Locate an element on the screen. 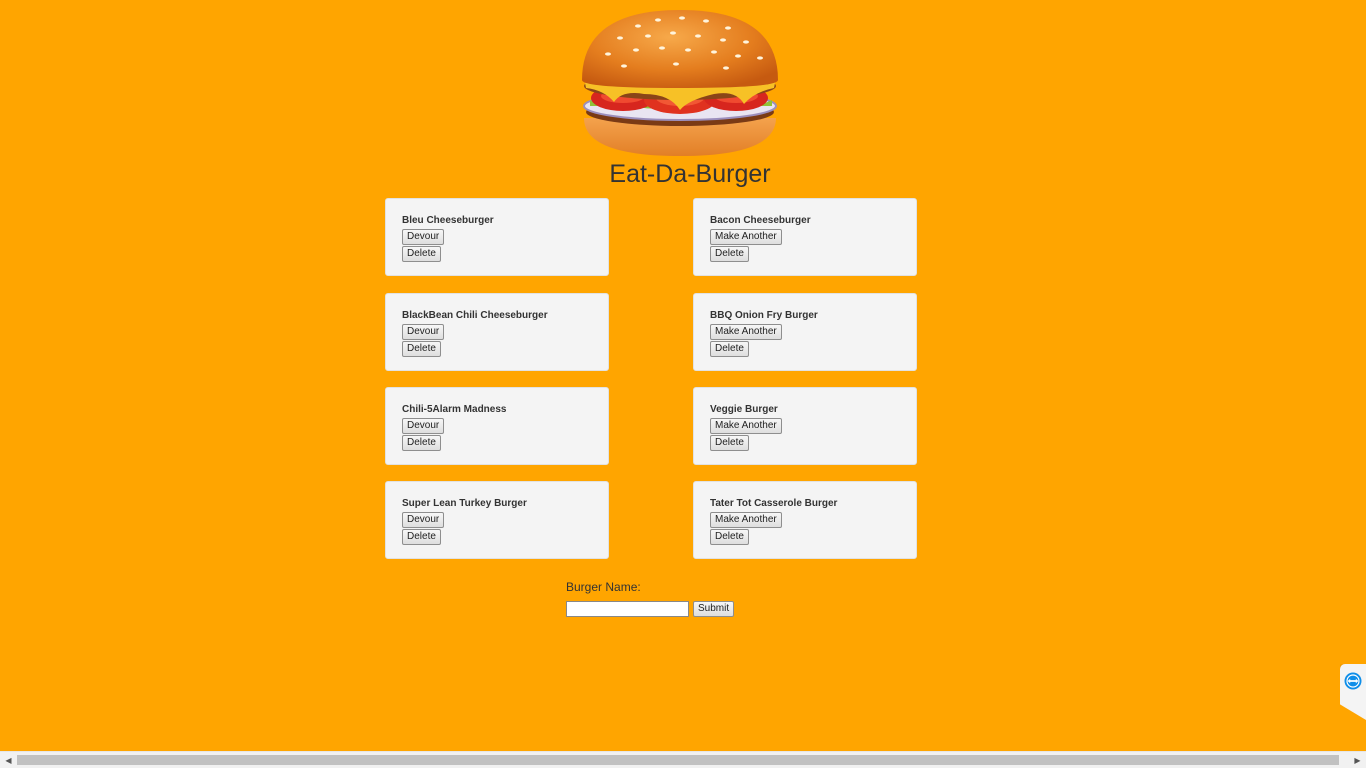 This screenshot has height=768, width=1366. add-burger-form: Burger Name: Submit is located at coordinates (650, 598).